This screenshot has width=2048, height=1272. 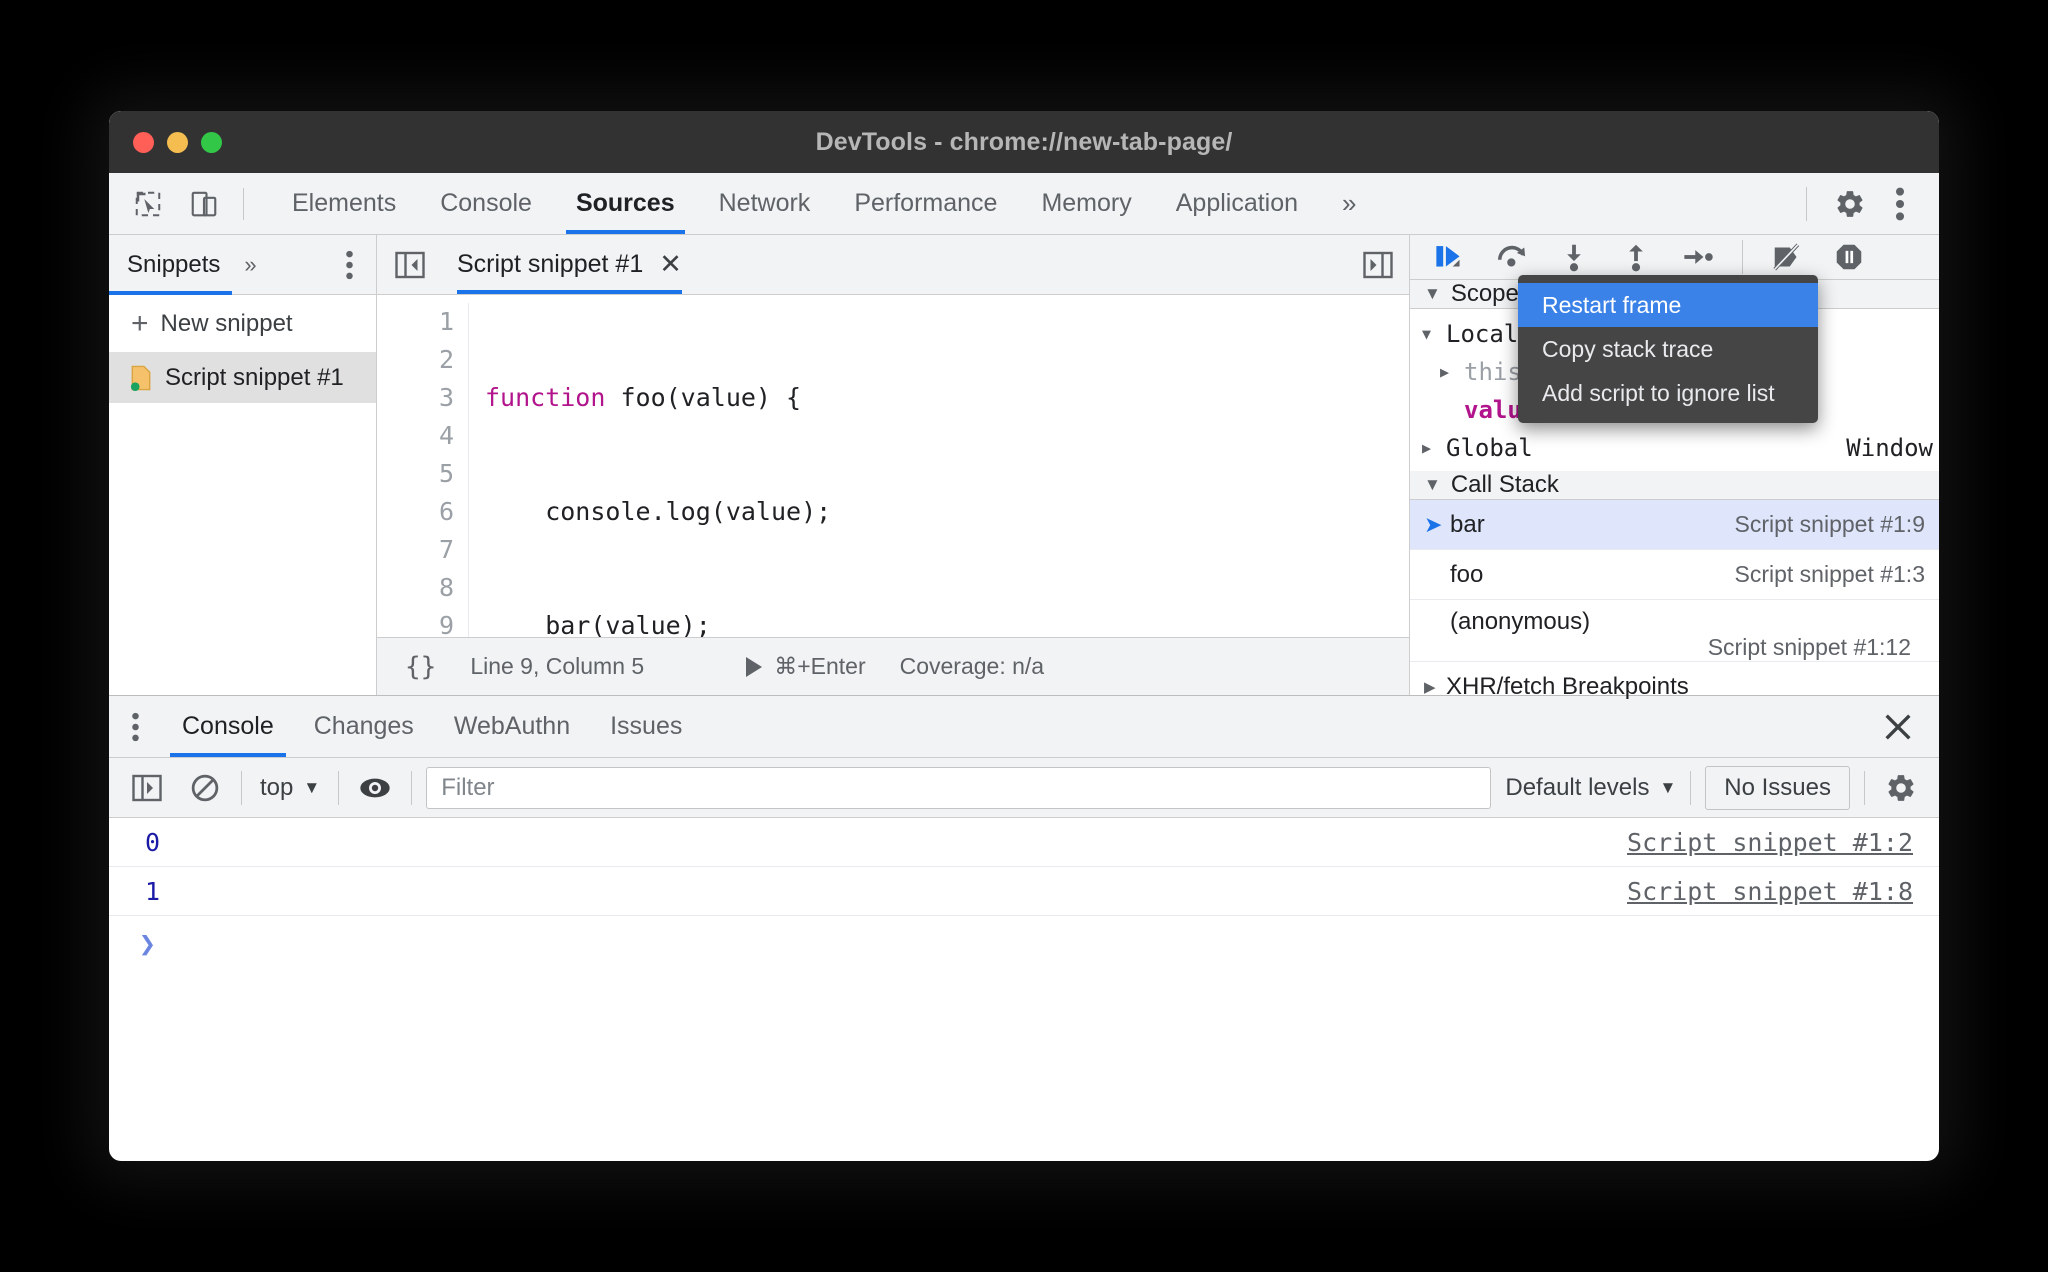 I want to click on step-out-button, so click(x=1636, y=257).